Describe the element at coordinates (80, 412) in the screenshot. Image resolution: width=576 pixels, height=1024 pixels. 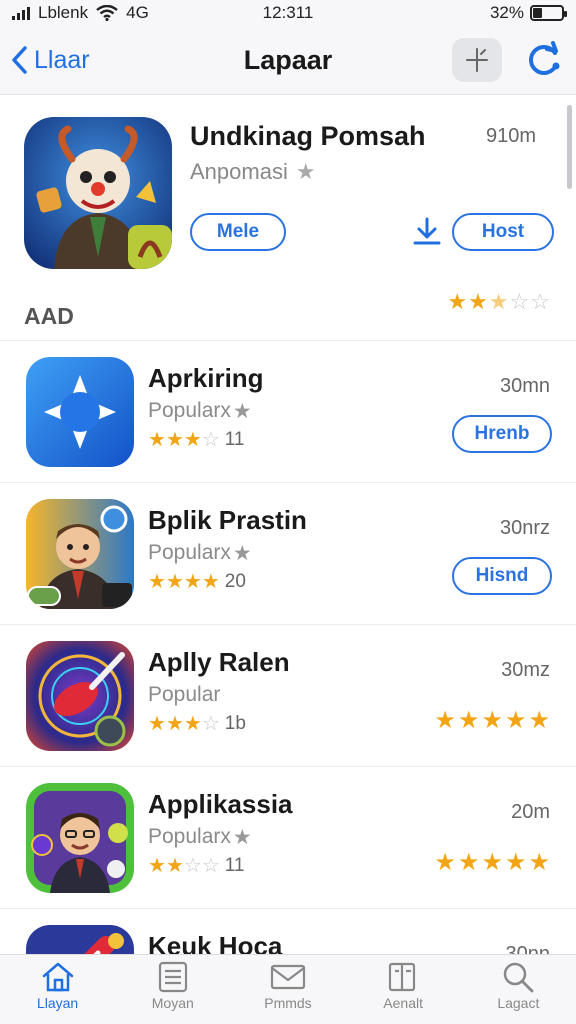
I see `compass-app-icon` at that location.